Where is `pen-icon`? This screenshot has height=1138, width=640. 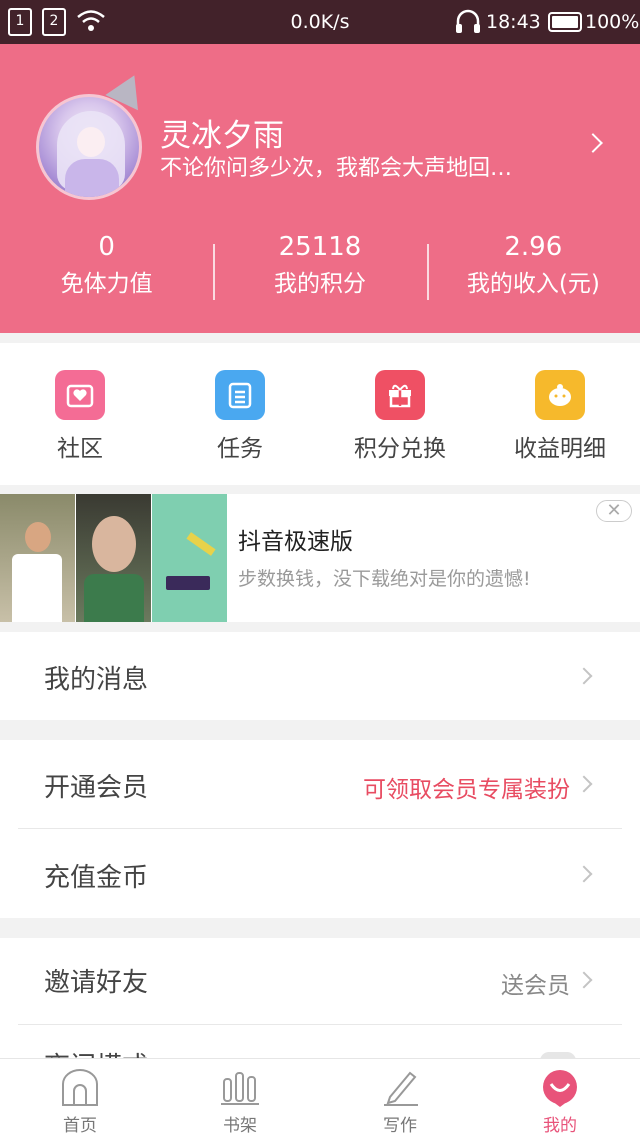 pen-icon is located at coordinates (401, 1088).